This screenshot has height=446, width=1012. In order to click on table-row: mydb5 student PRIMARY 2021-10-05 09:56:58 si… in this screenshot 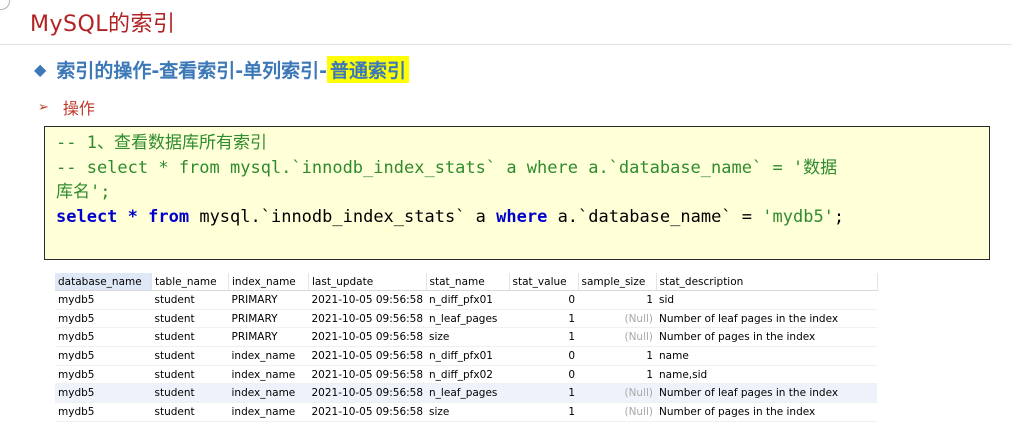, I will do `click(466, 337)`.